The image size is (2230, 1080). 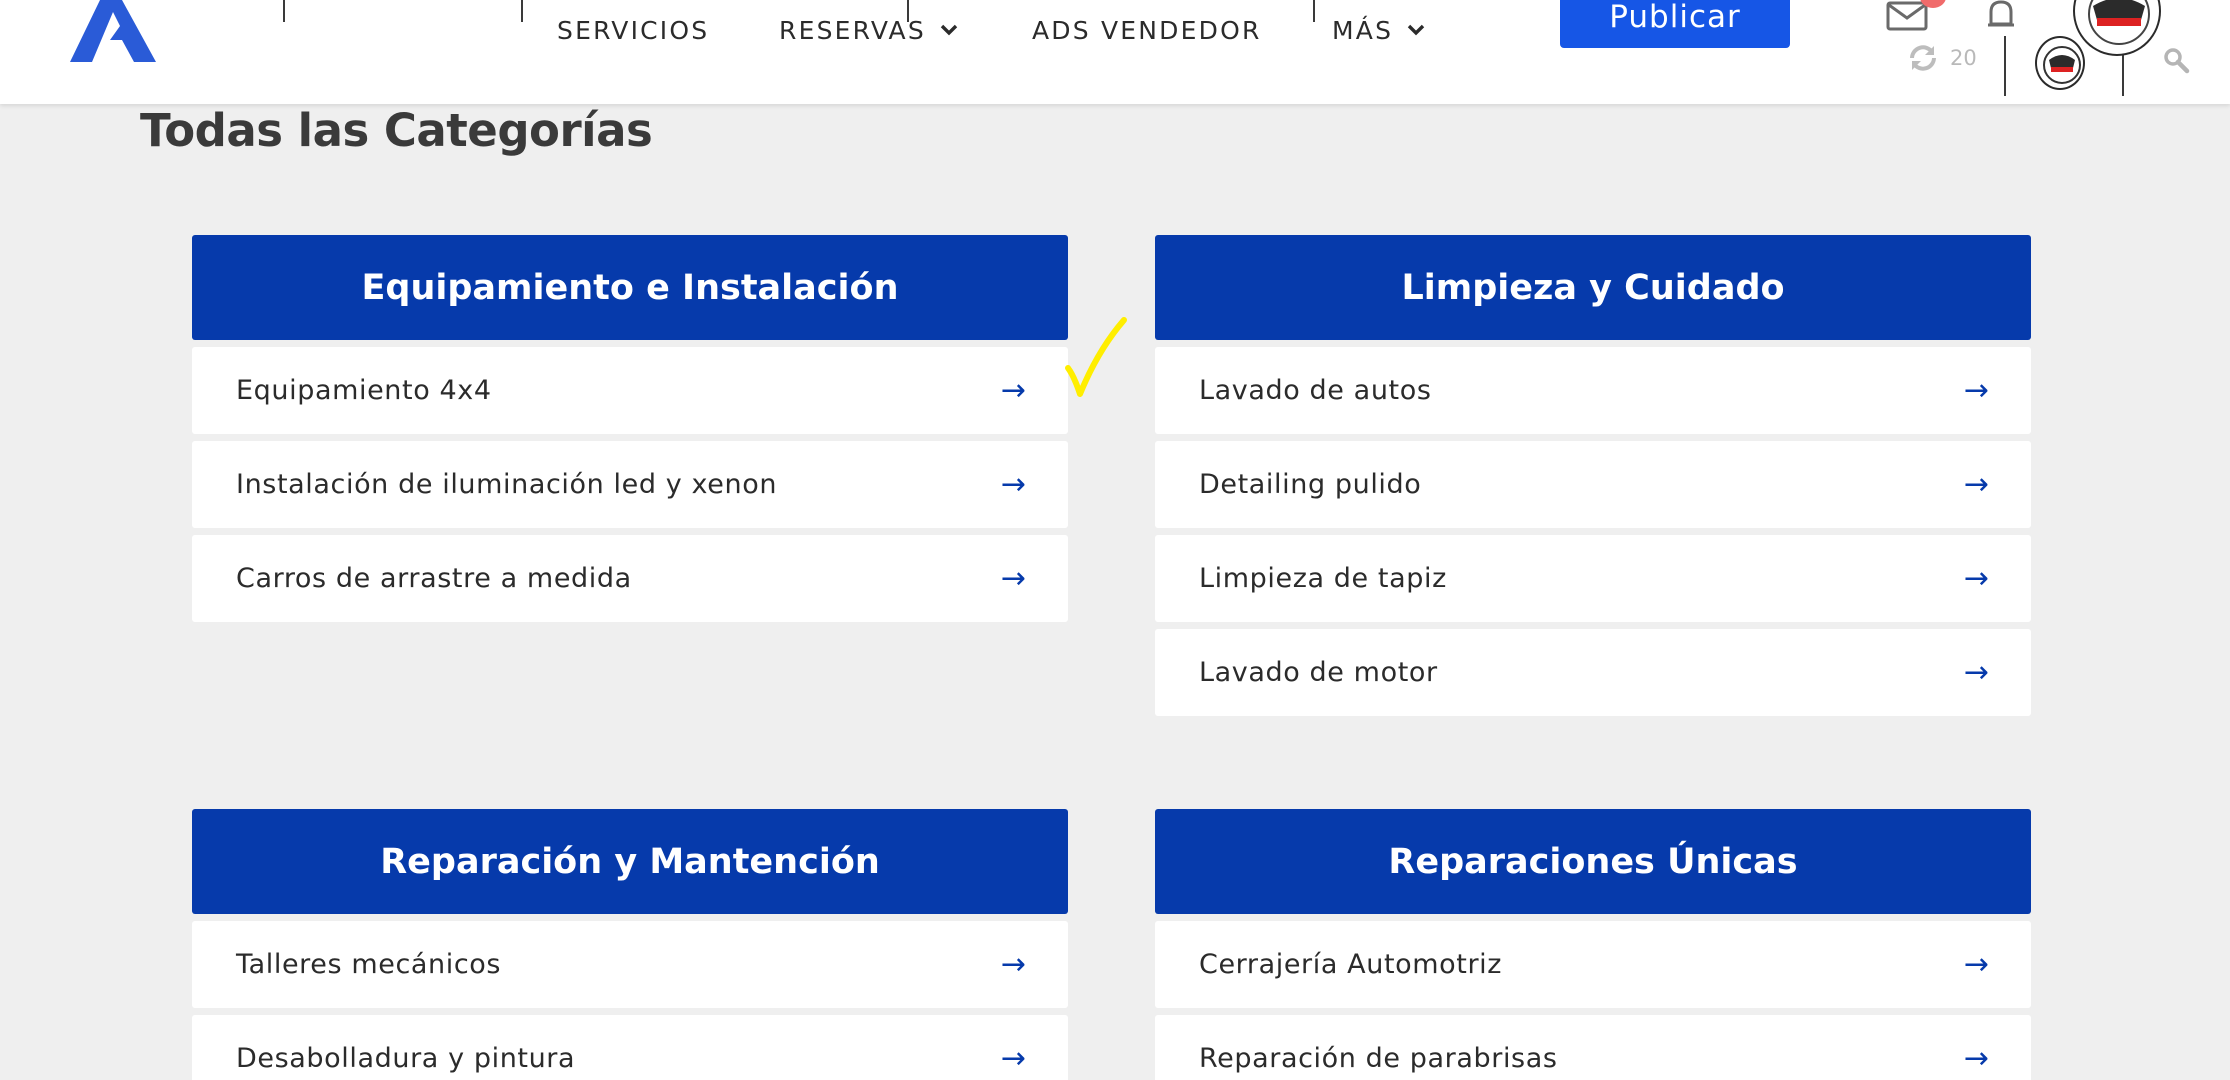 I want to click on category-item-label: Lavado de motor, so click(x=1318, y=672).